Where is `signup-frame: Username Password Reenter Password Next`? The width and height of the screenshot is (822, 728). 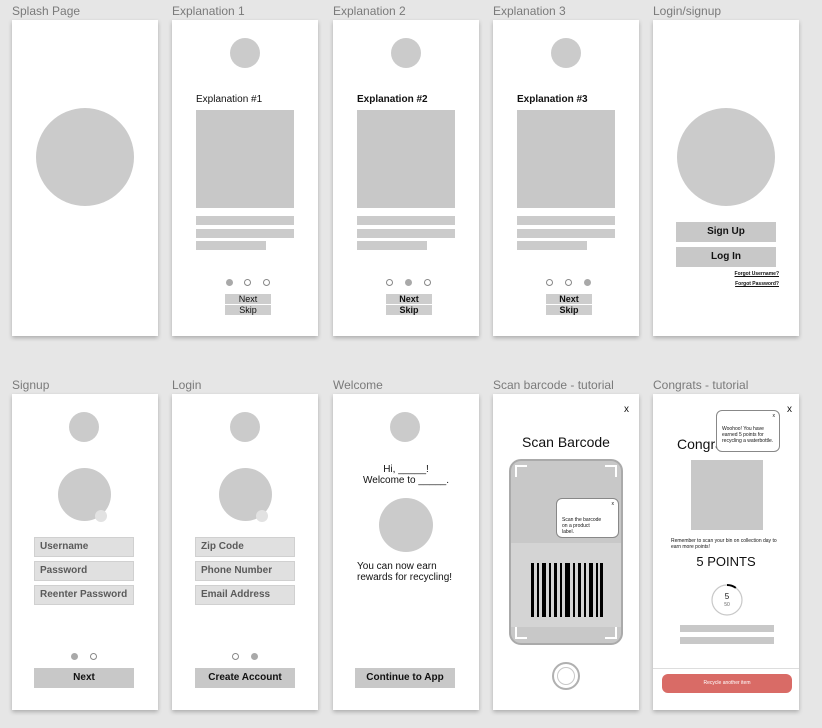 signup-frame: Username Password Reenter Password Next is located at coordinates (85, 552).